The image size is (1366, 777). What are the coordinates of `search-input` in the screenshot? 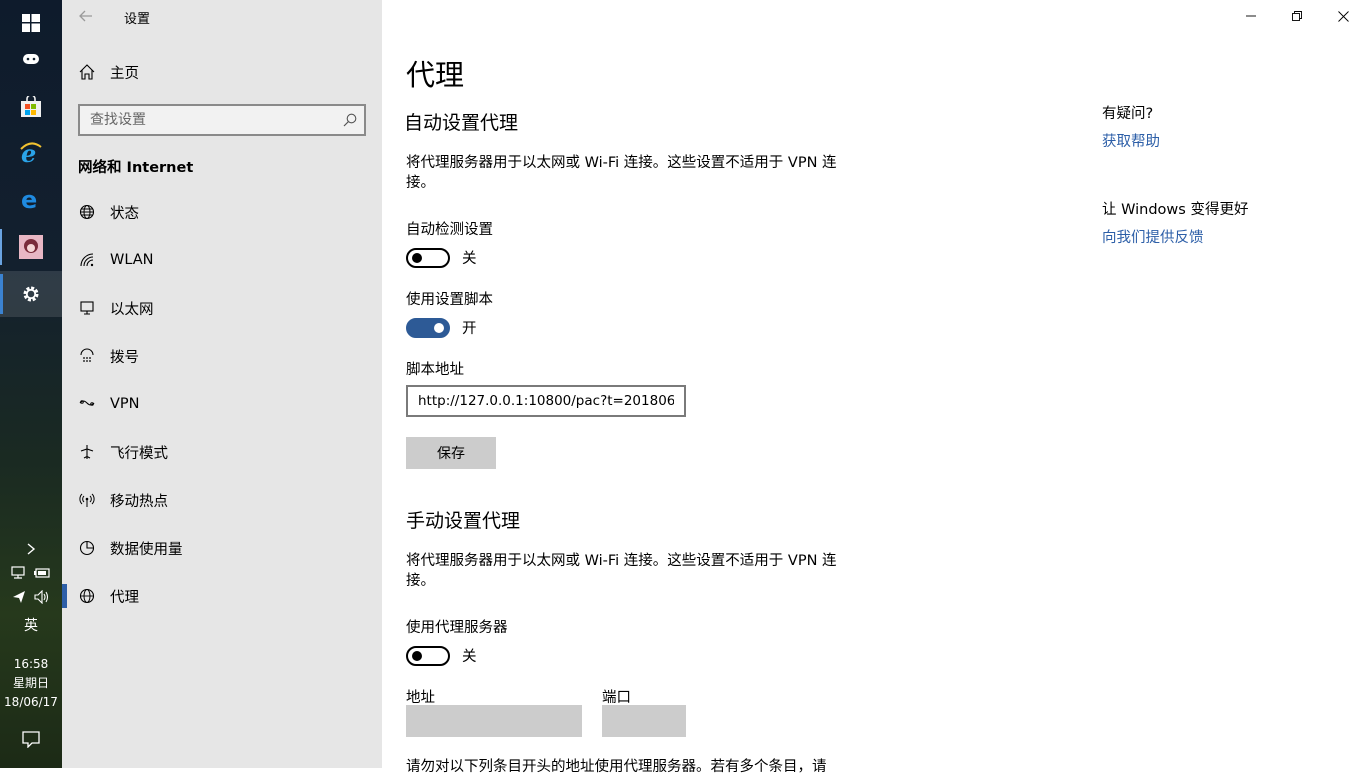 It's located at (208, 120).